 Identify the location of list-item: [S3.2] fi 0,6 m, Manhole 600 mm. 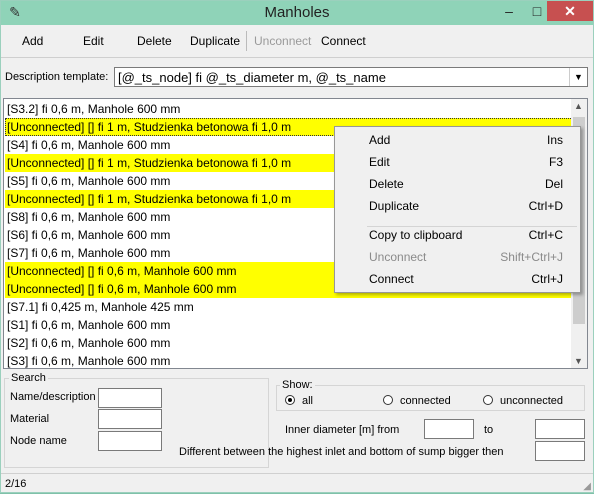
(289, 109).